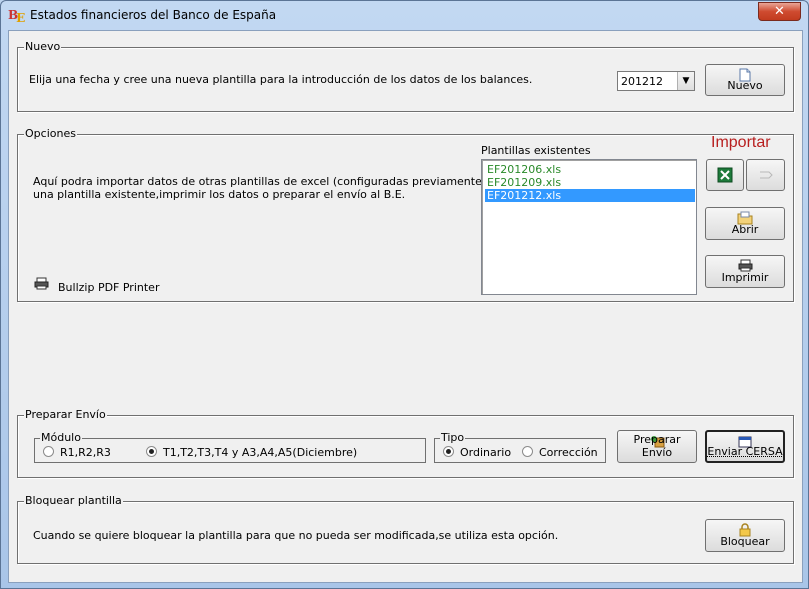  What do you see at coordinates (17, 16) in the screenshot?
I see `app-logo-icon: BE` at bounding box center [17, 16].